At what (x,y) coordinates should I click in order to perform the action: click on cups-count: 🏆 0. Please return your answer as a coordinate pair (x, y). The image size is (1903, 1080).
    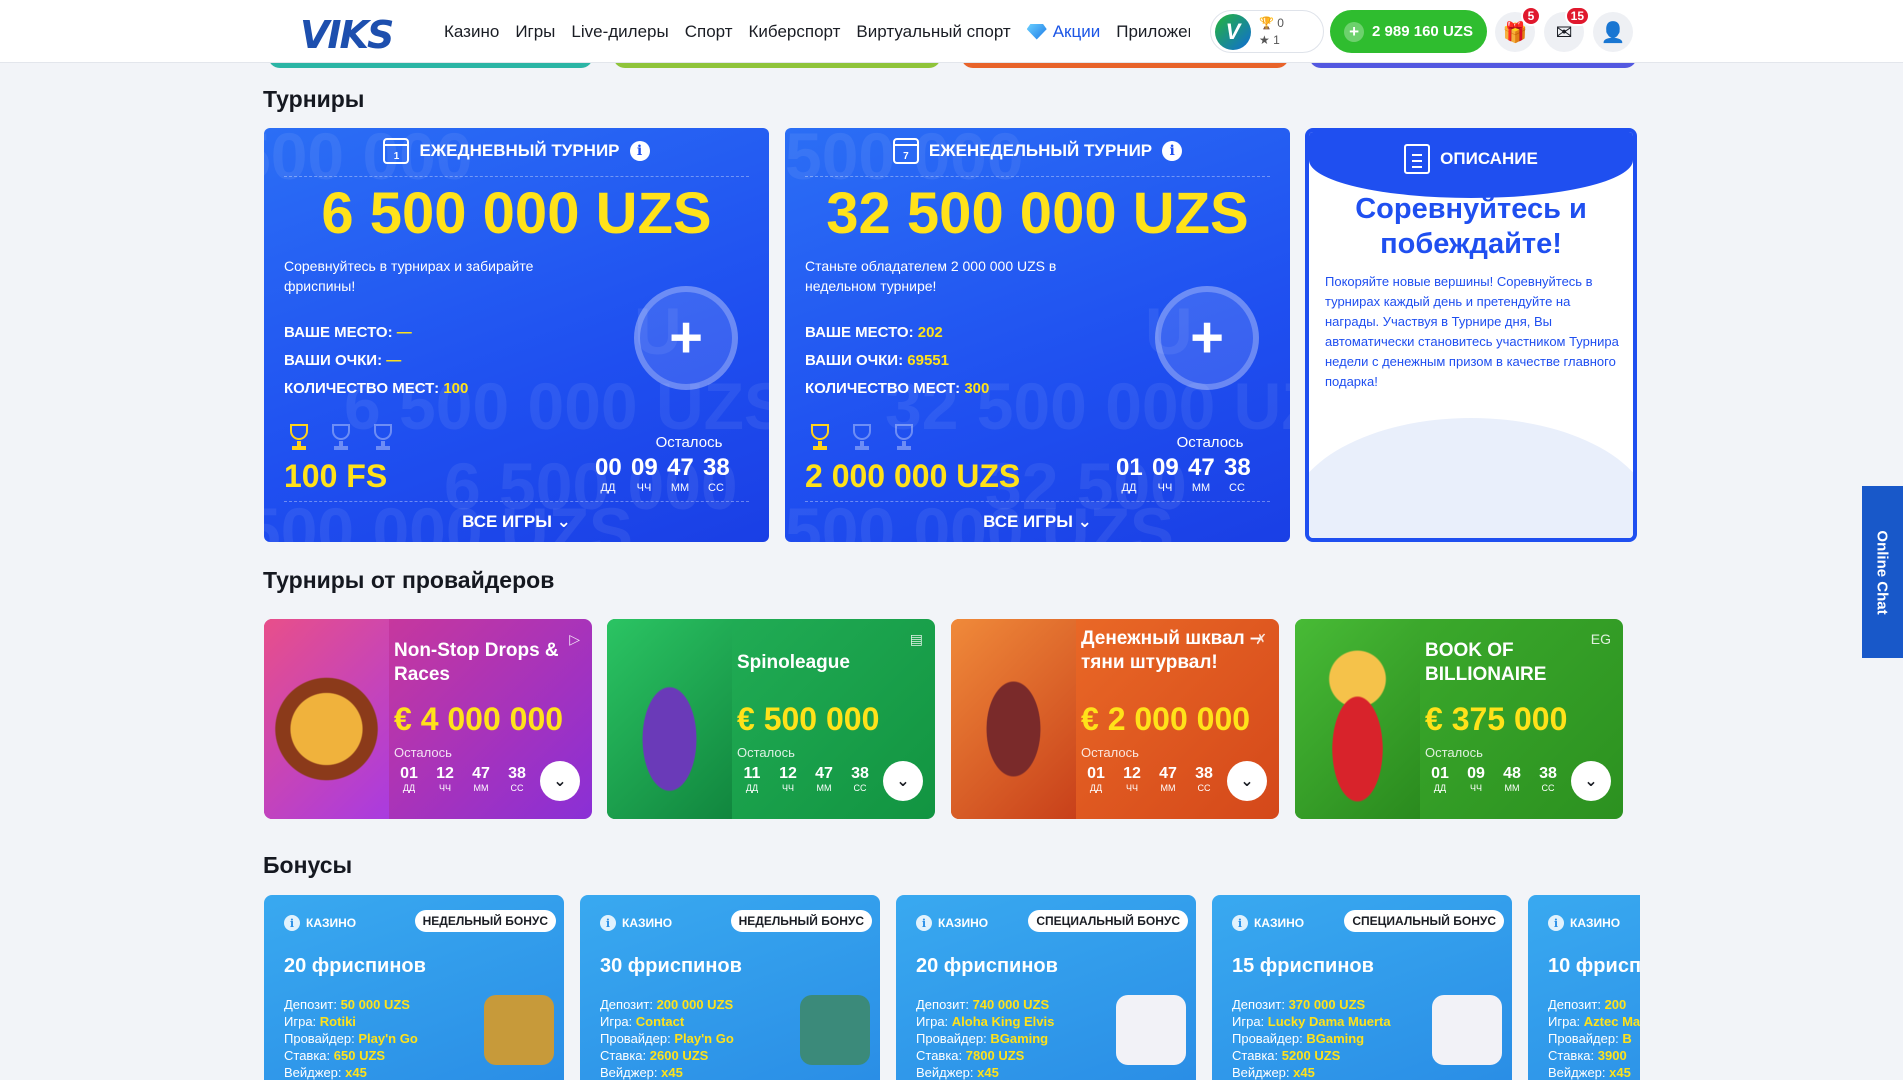
    Looking at the image, I should click on (1271, 22).